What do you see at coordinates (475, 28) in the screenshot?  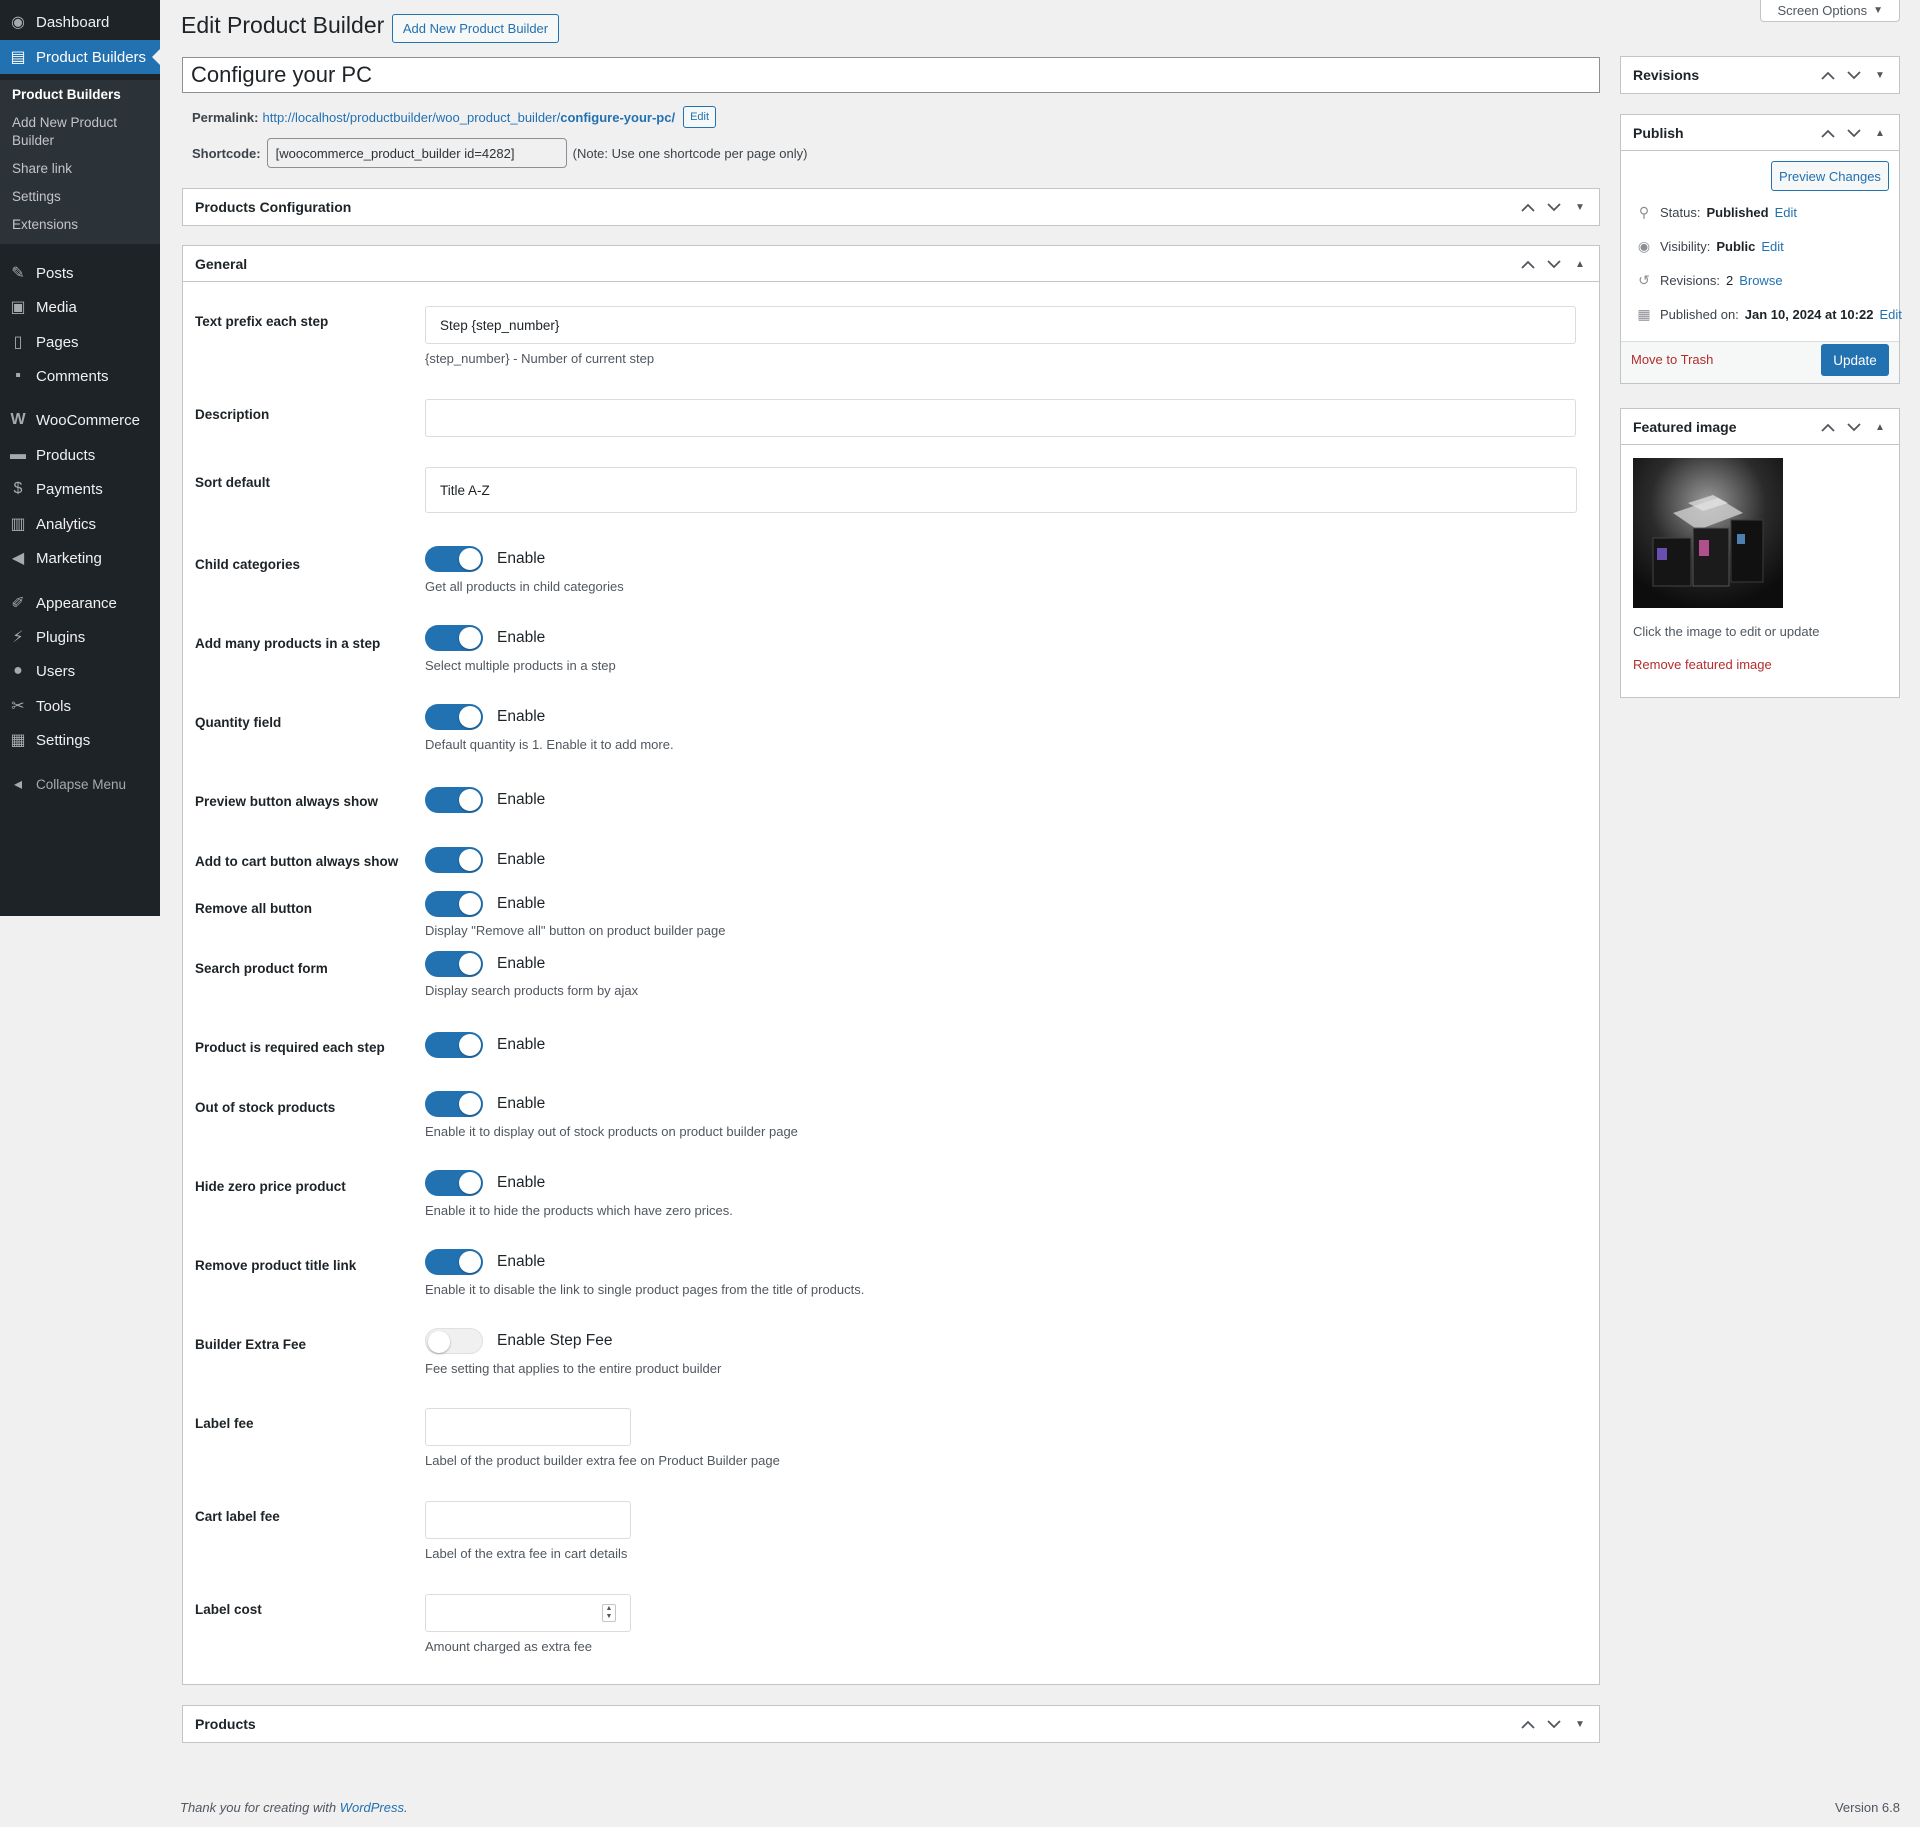 I see `add-new-product-builder-button: Add New Product Builder` at bounding box center [475, 28].